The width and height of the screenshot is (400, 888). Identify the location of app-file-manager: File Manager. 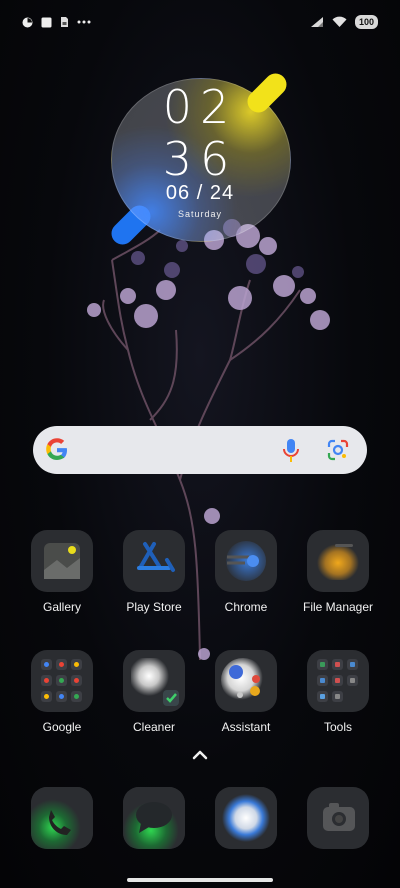
(338, 572).